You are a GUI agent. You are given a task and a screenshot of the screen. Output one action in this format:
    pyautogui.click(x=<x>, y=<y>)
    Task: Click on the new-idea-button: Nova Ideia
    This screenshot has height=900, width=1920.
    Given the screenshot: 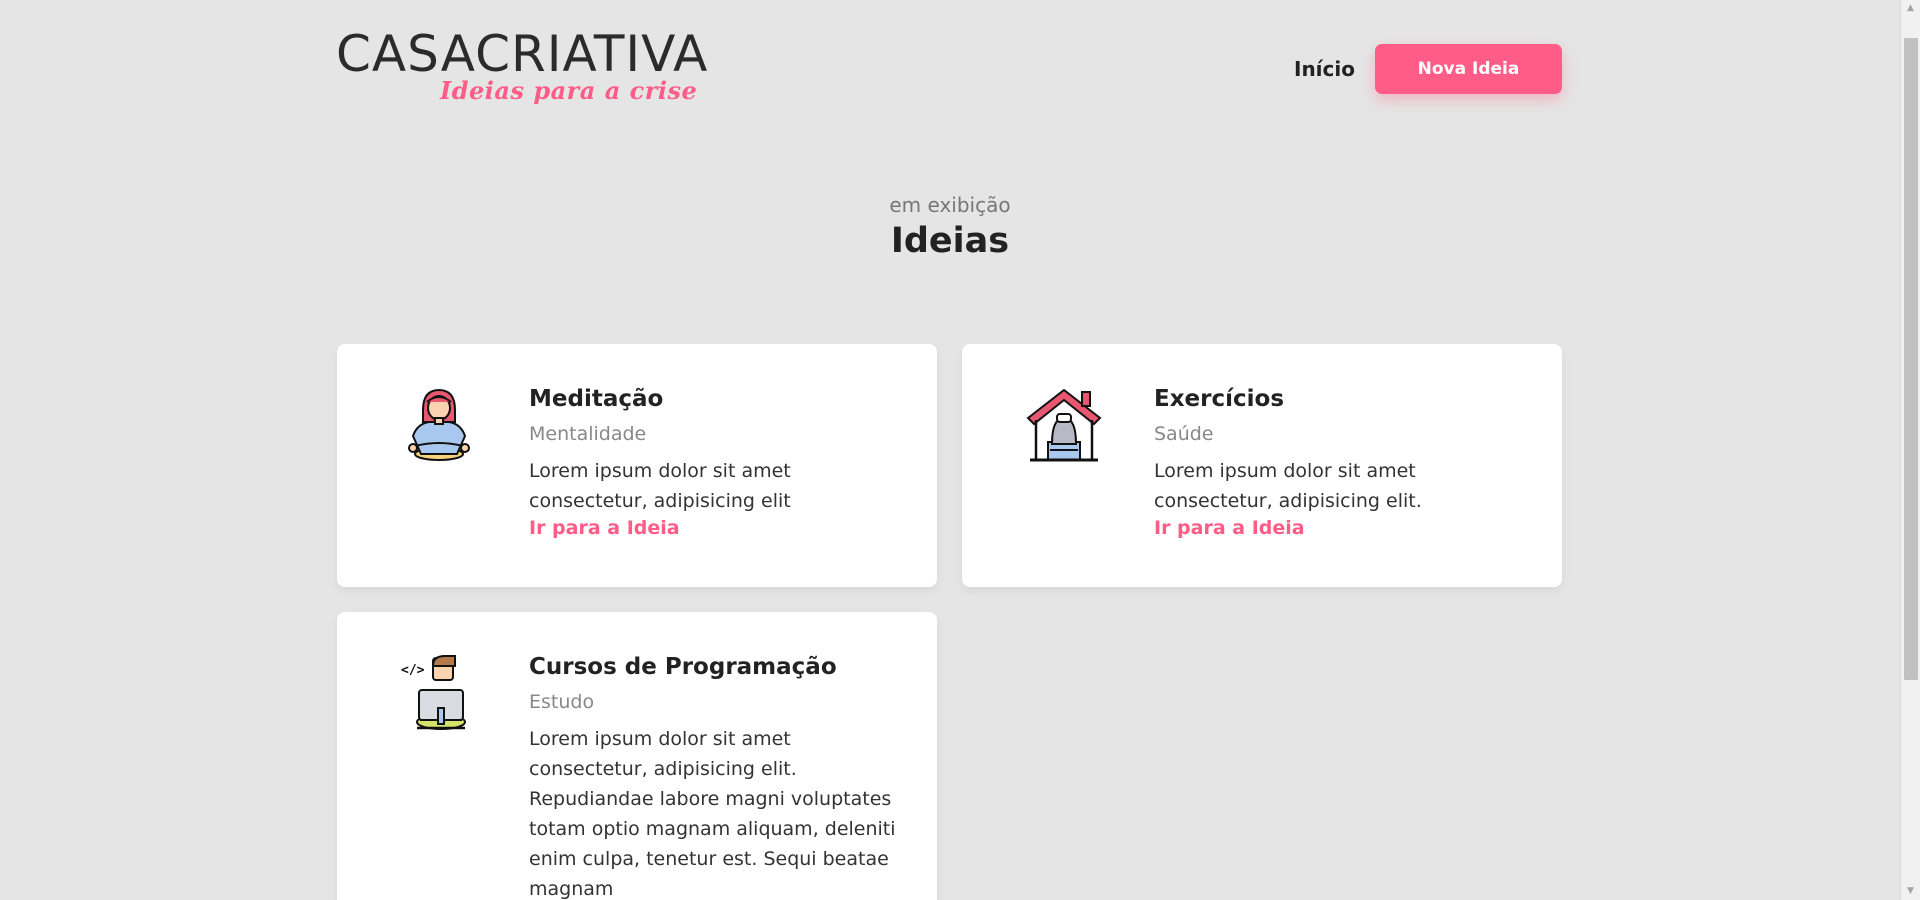 What is the action you would take?
    pyautogui.click(x=1468, y=69)
    